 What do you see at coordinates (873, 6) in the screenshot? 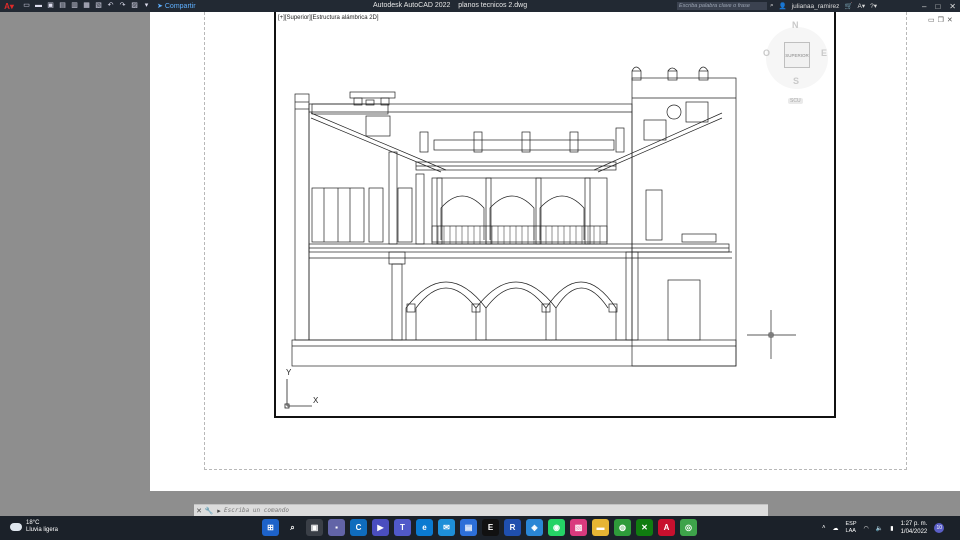
I see `help-icon: ?▾` at bounding box center [873, 6].